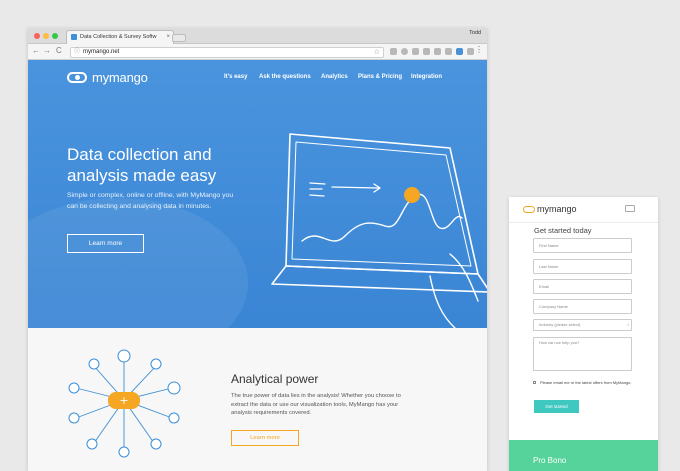  What do you see at coordinates (334, 77) in the screenshot?
I see `nav-analytics: Analytics` at bounding box center [334, 77].